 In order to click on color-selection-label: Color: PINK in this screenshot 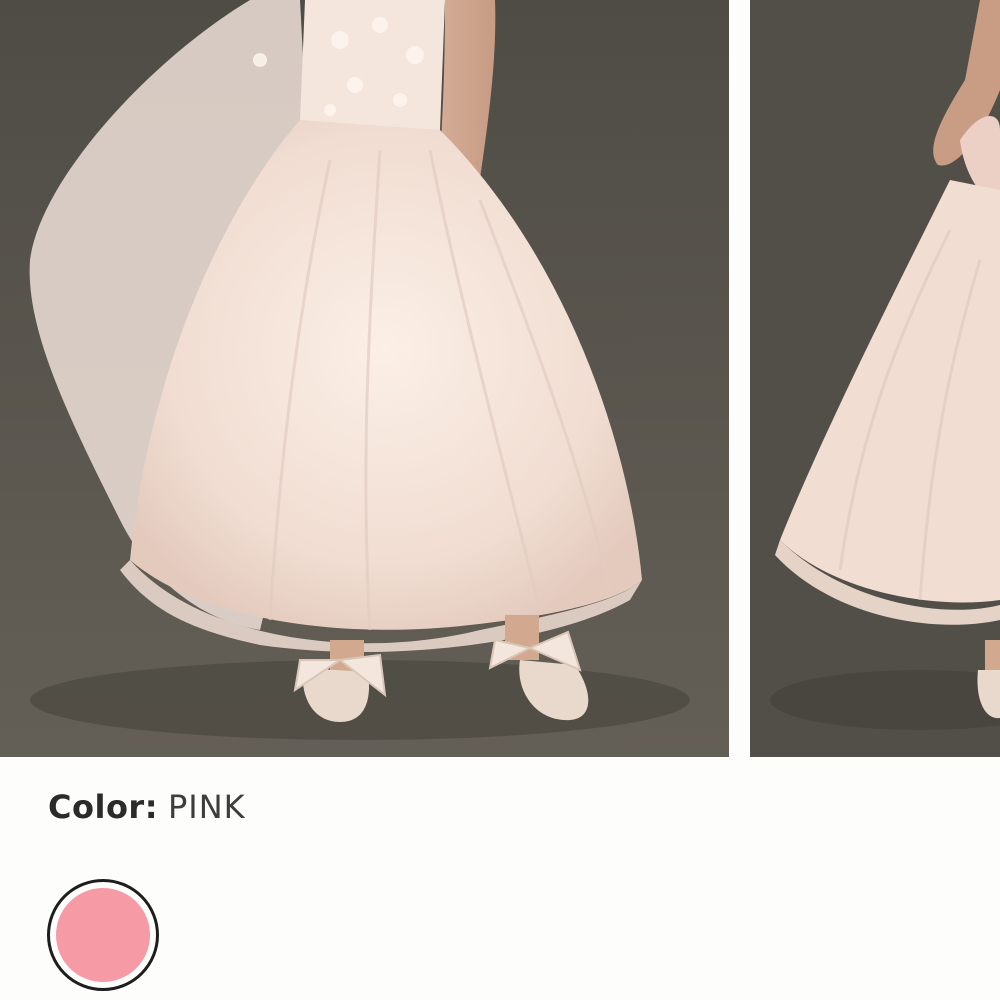, I will do `click(147, 807)`.